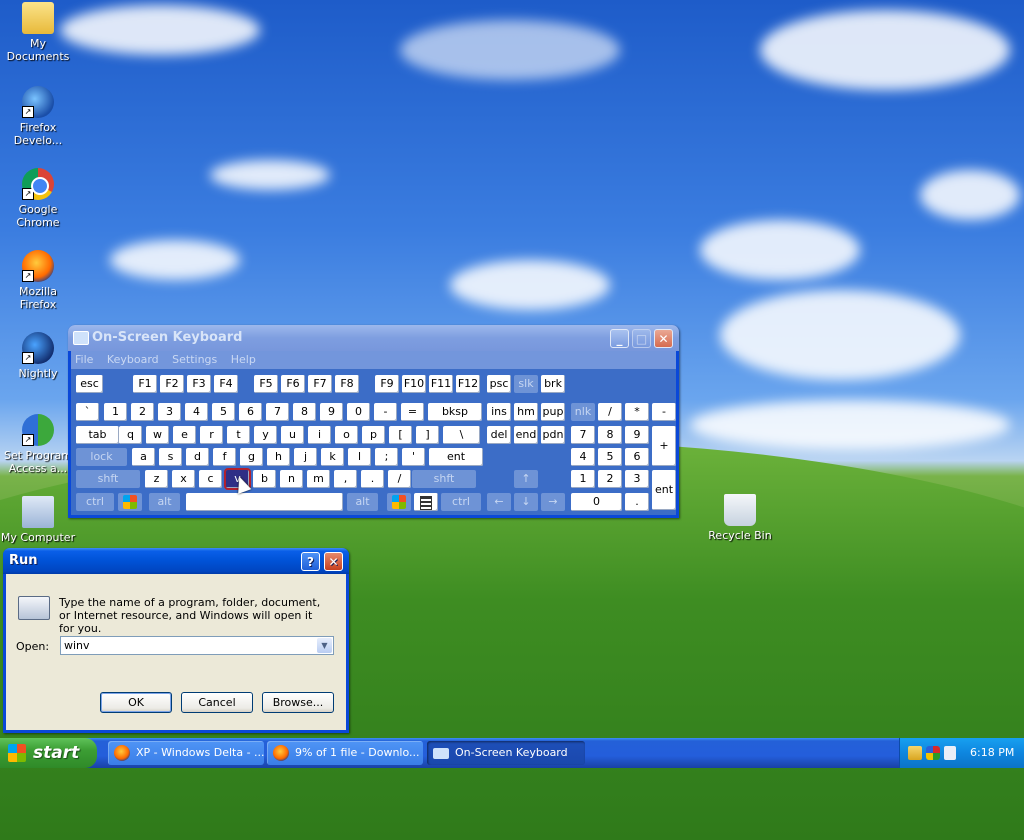 Image resolution: width=1024 pixels, height=840 pixels. I want to click on key-1: 1, so click(115, 412).